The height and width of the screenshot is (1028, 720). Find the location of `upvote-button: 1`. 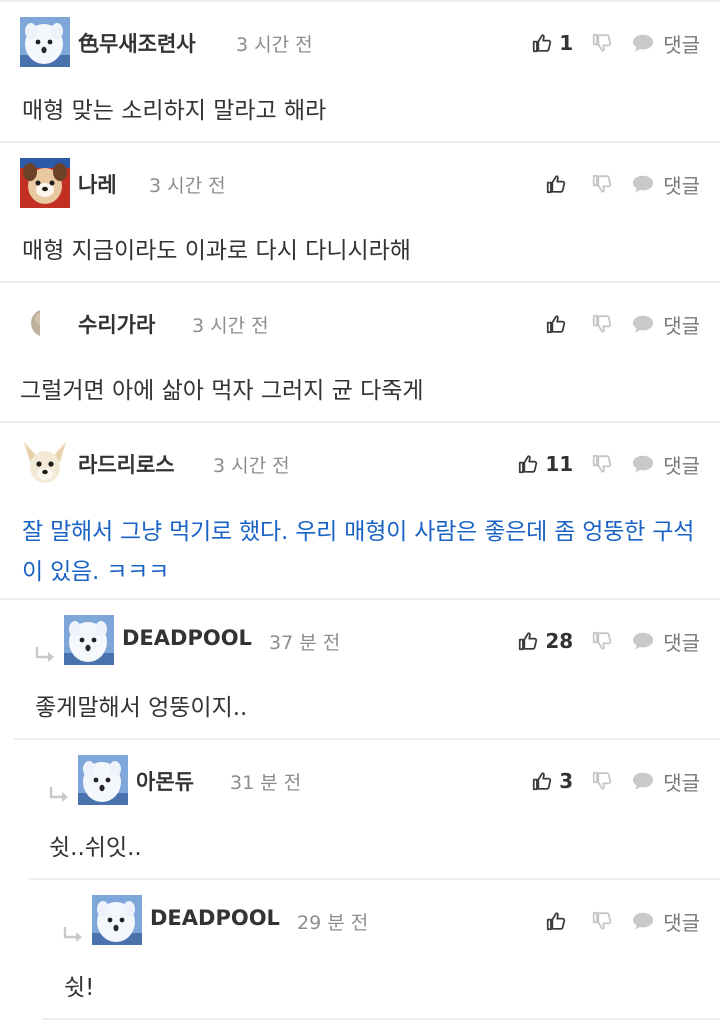

upvote-button: 1 is located at coordinates (552, 43).